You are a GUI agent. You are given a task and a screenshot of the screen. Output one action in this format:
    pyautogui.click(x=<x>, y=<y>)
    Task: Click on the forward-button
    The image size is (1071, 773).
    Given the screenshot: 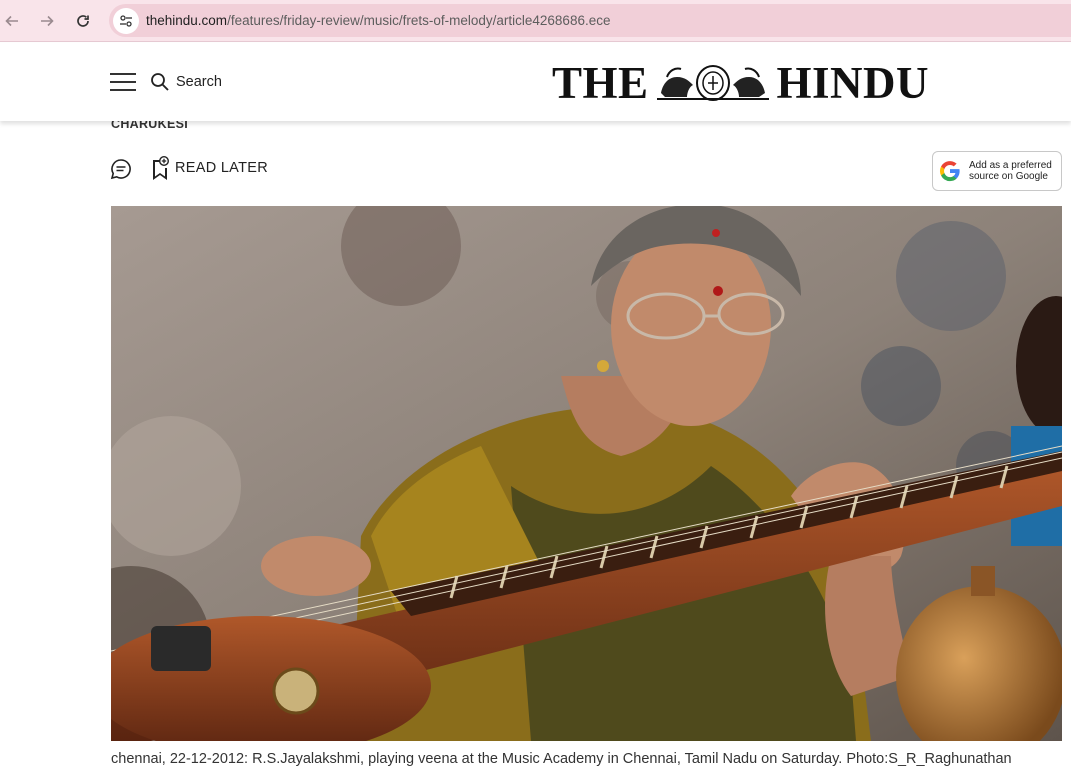 What is the action you would take?
    pyautogui.click(x=47, y=21)
    